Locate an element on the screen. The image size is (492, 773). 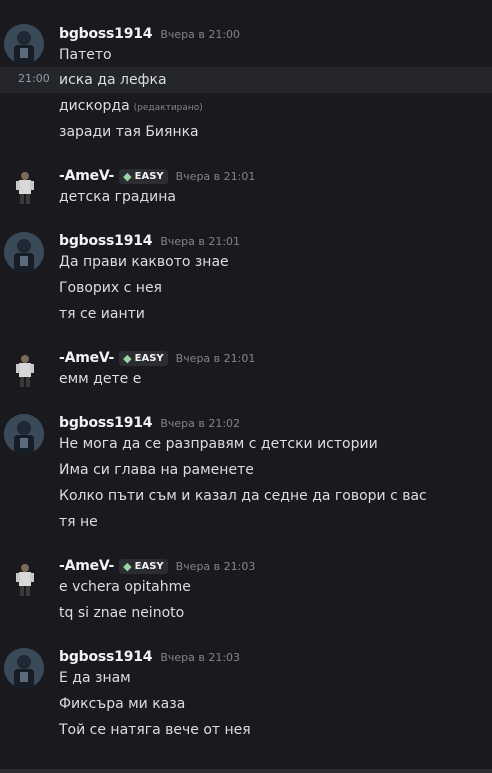
composer-edge is located at coordinates (246, 771).